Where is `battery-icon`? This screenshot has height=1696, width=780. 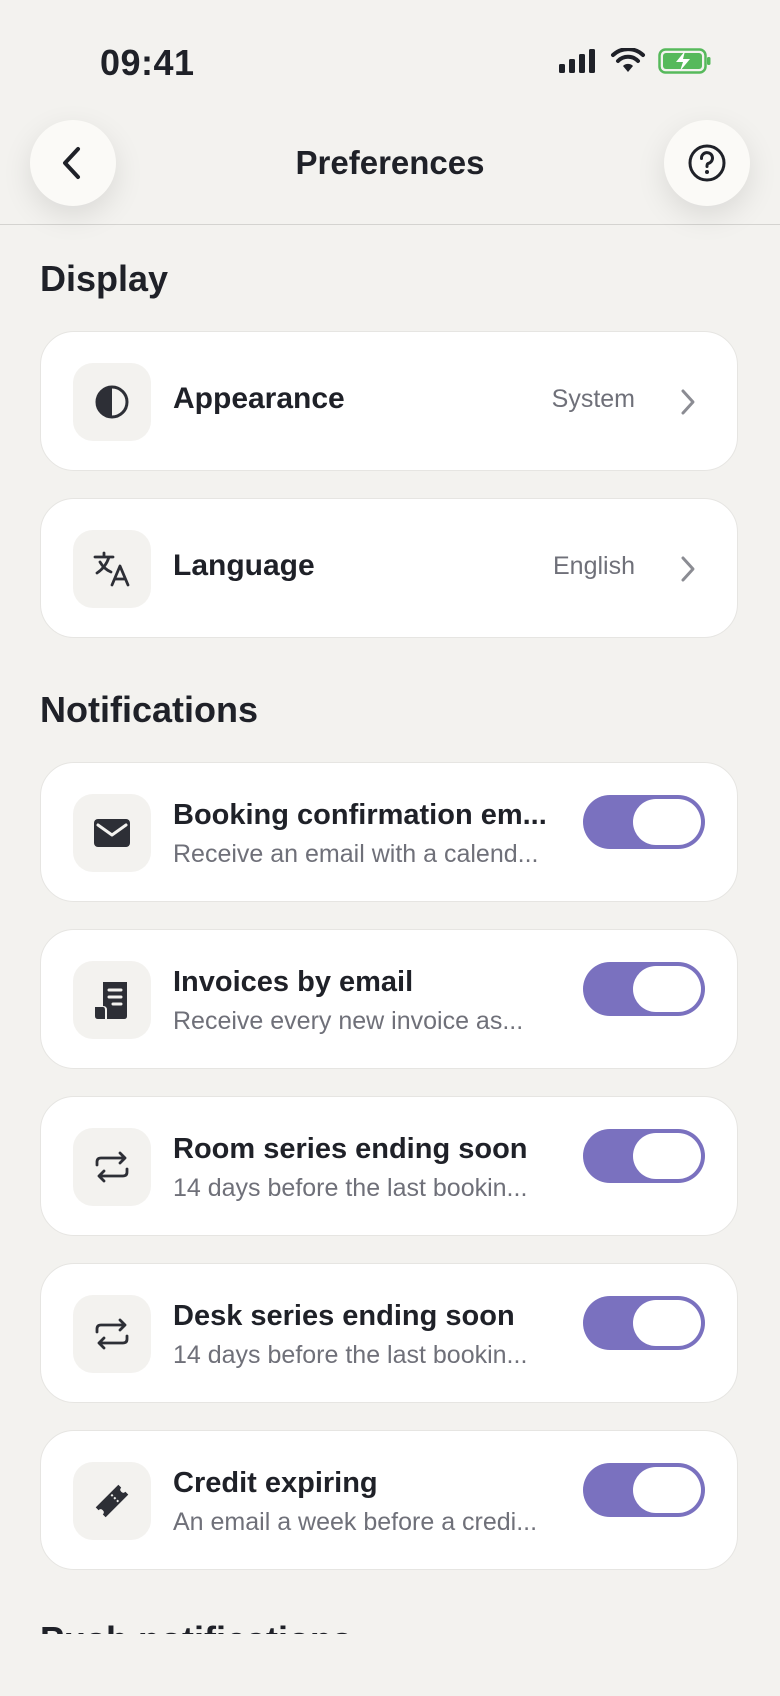 battery-icon is located at coordinates (684, 61).